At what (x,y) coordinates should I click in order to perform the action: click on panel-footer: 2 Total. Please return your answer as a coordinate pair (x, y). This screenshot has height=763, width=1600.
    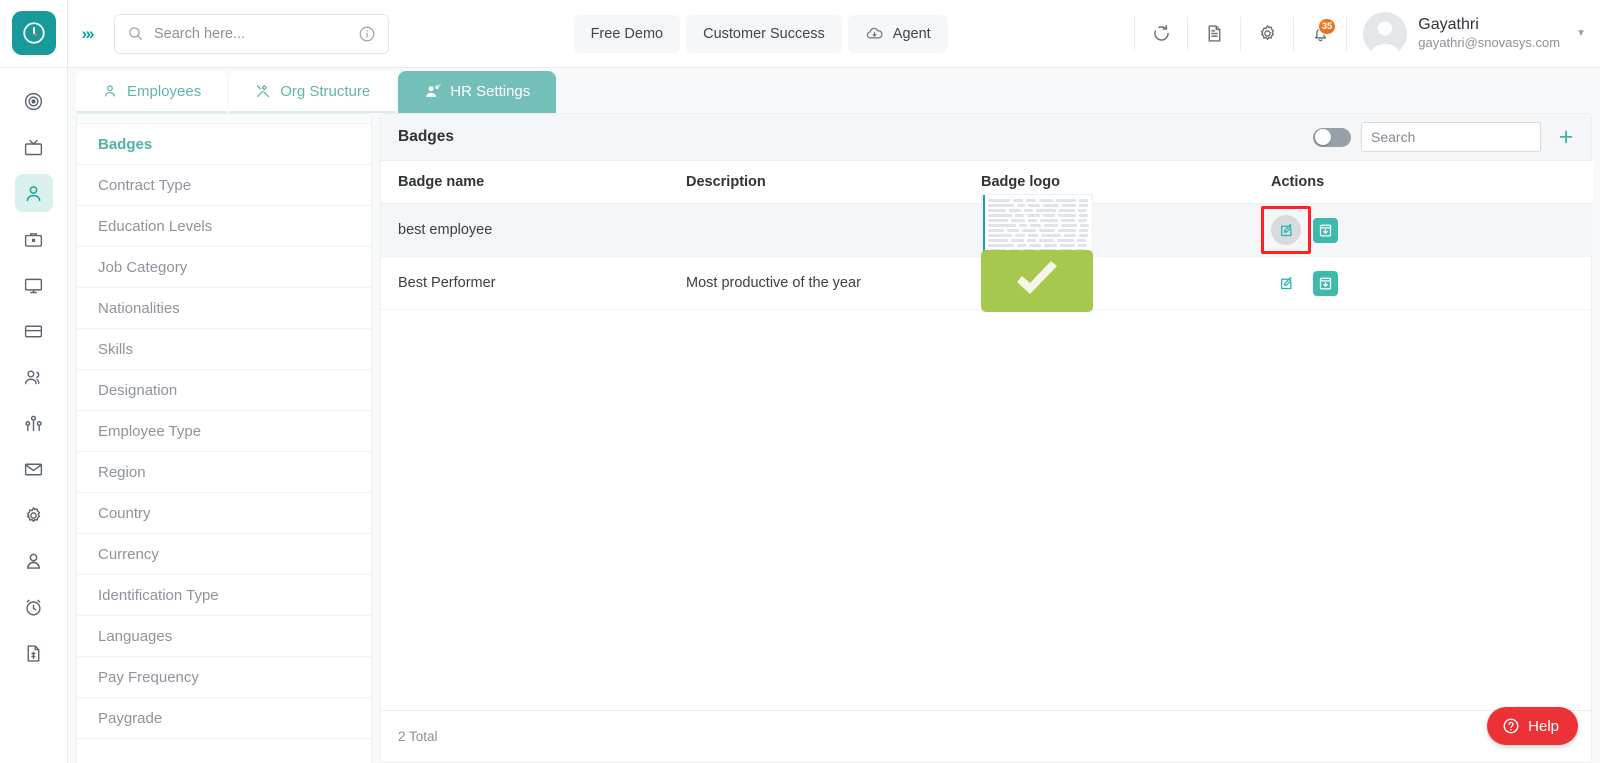
    Looking at the image, I should click on (986, 736).